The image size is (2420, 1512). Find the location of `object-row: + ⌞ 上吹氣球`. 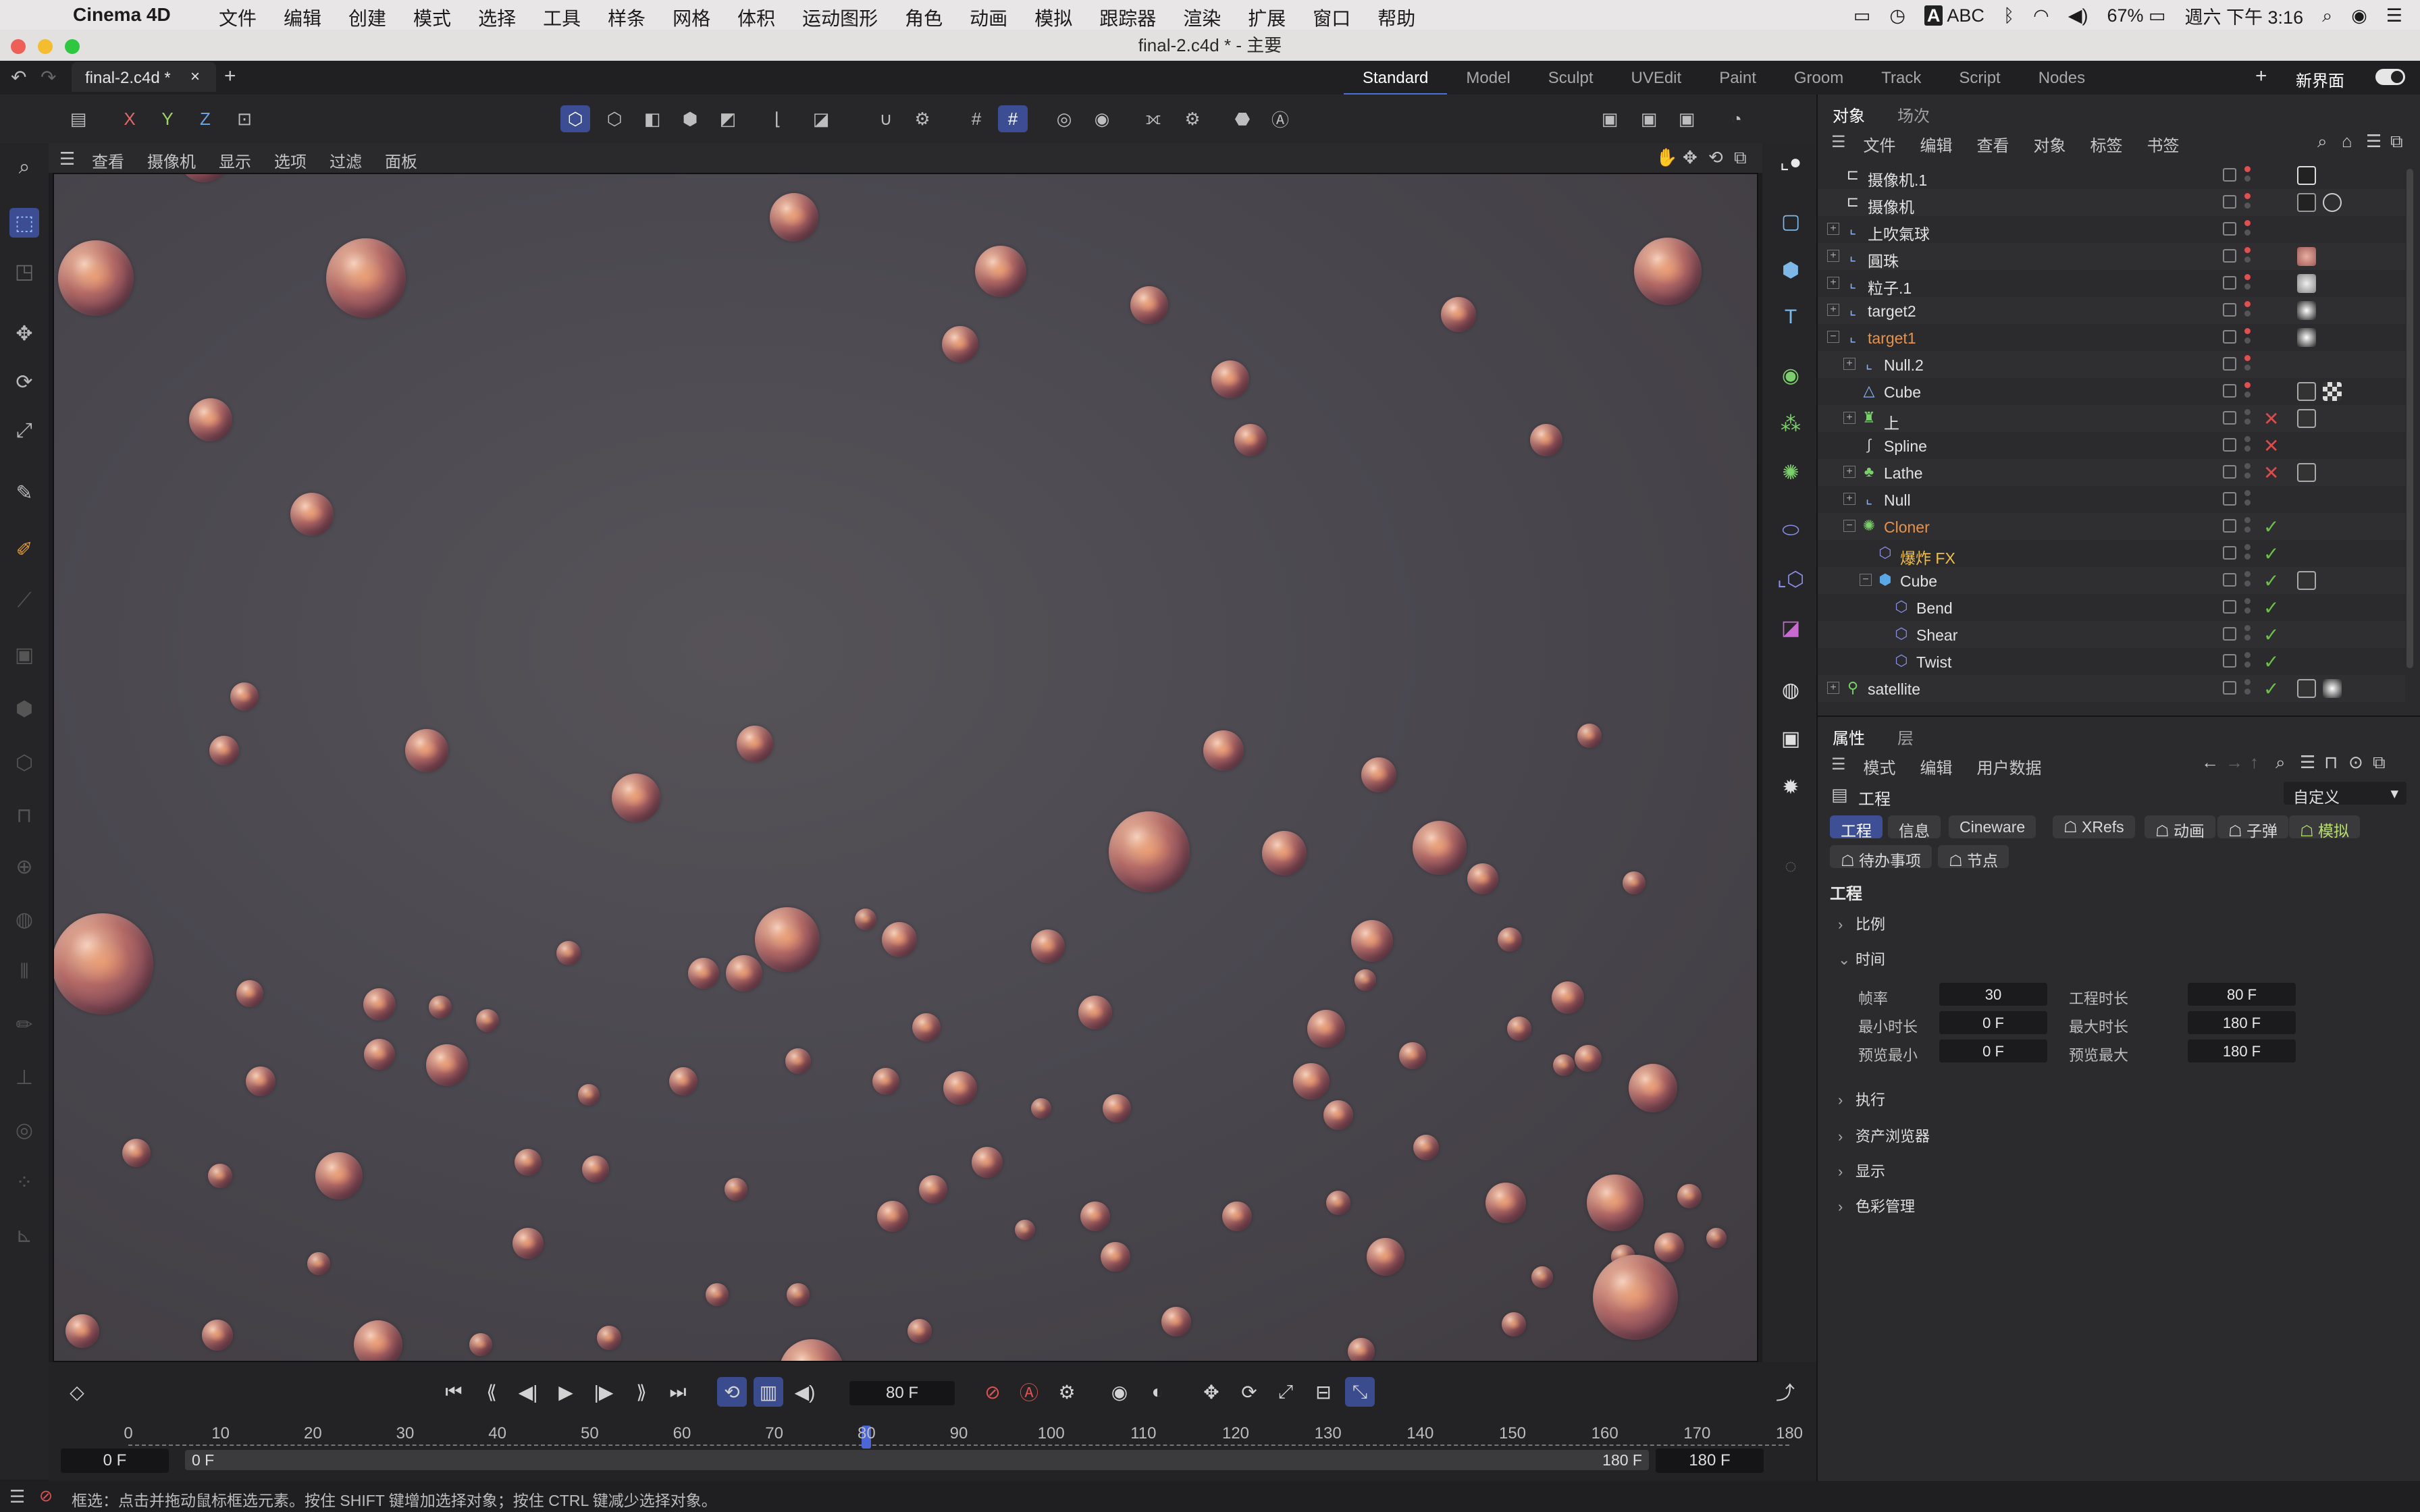

object-row: + ⌞ 上吹氣球 is located at coordinates (2111, 230).